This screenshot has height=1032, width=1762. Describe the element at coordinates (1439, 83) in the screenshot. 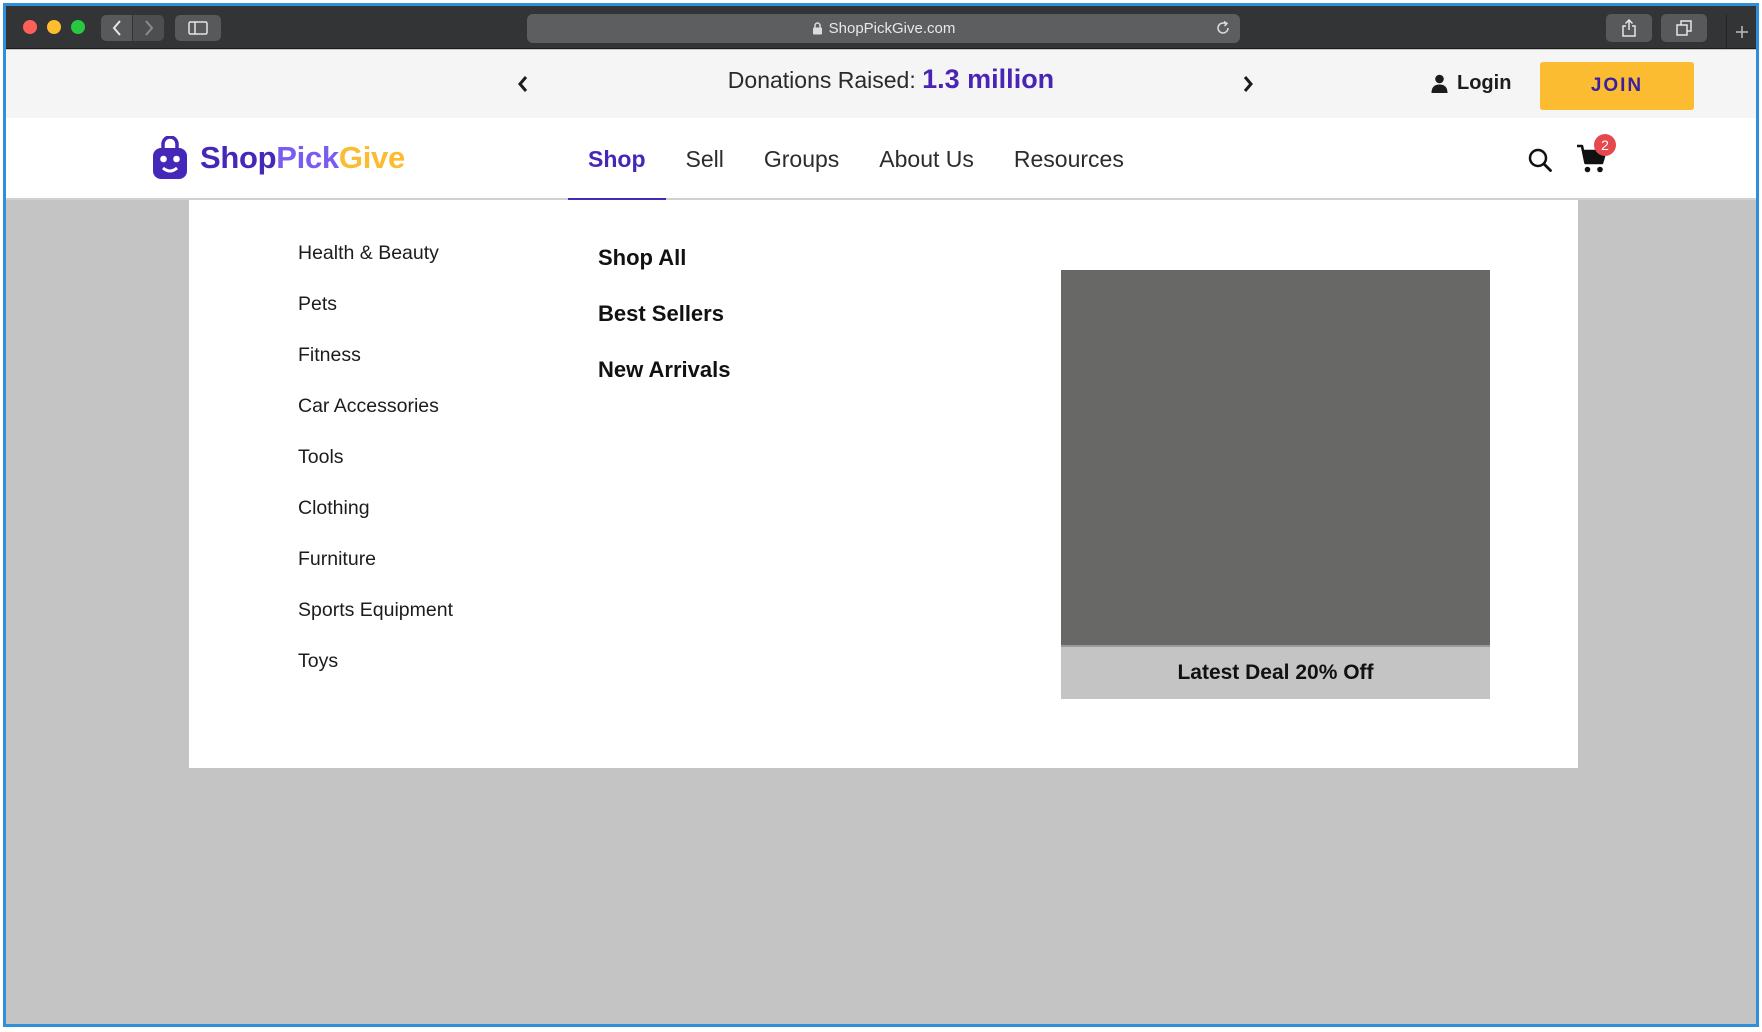

I see `user-icon` at that location.